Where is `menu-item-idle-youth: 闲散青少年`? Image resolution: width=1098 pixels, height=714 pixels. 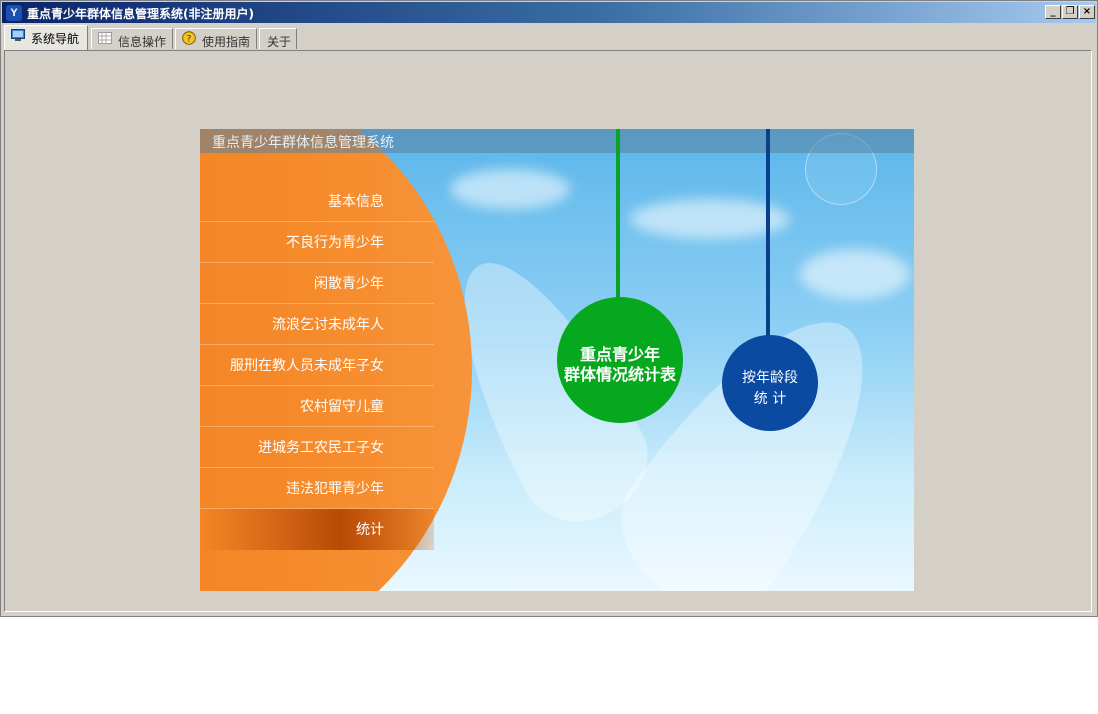 menu-item-idle-youth: 闲散青少年 is located at coordinates (317, 283).